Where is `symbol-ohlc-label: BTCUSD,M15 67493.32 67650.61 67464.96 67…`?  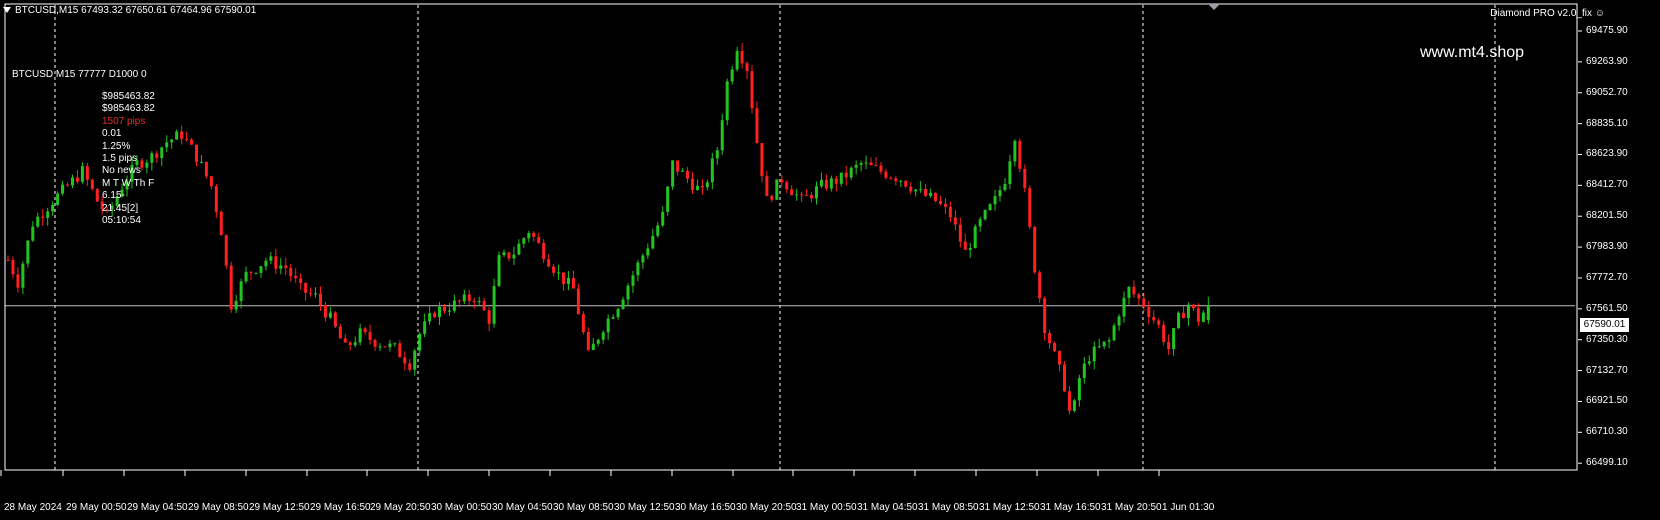
symbol-ohlc-label: BTCUSD,M15 67493.32 67650.61 67464.96 67… is located at coordinates (136, 10).